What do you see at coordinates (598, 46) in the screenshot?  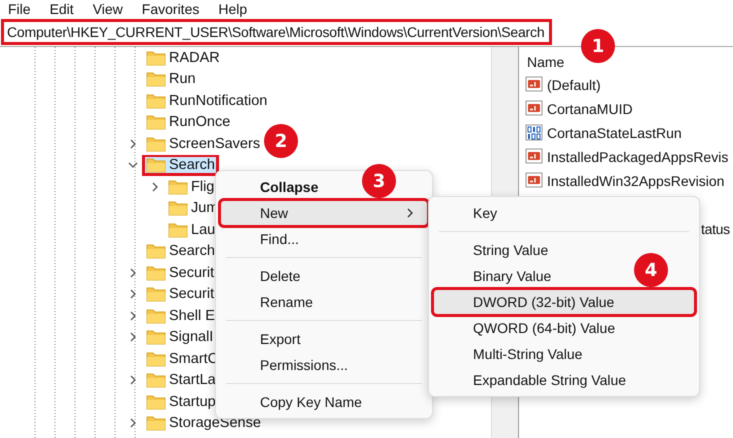 I see `step-badge: 1` at bounding box center [598, 46].